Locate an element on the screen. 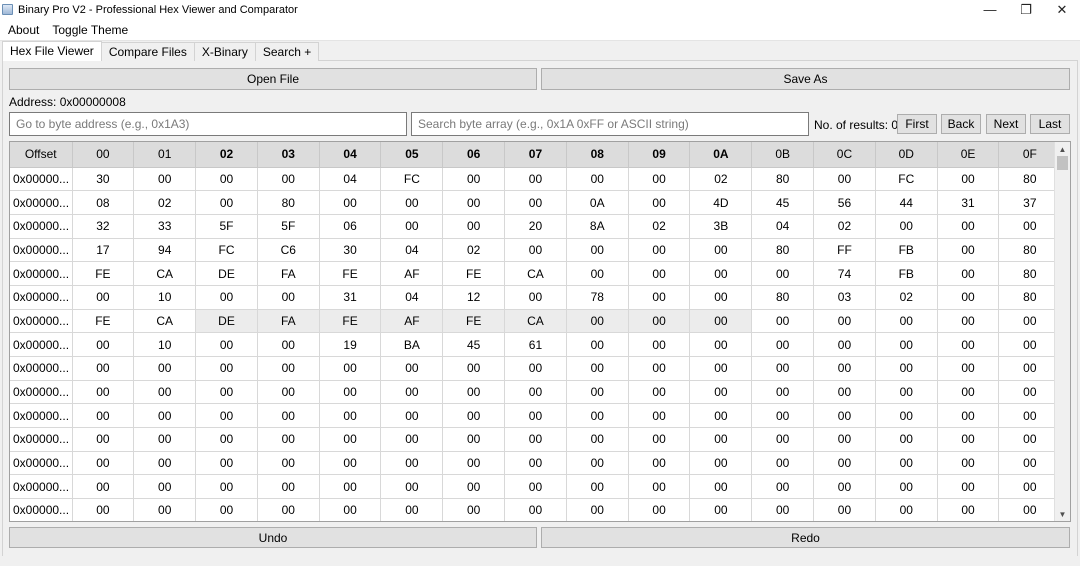 The image size is (1080, 566). back-result-button: Back is located at coordinates (961, 124).